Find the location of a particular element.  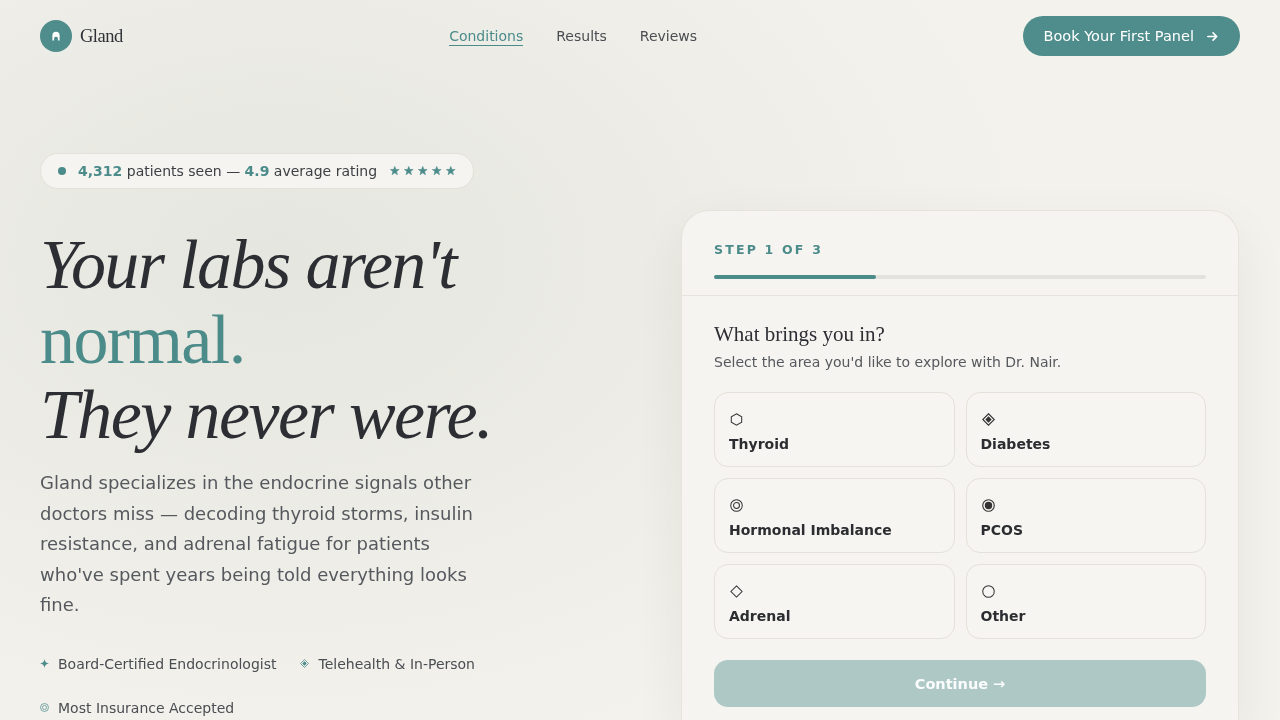

feature-label: Board-Certified Endocrinologist is located at coordinates (167, 663).